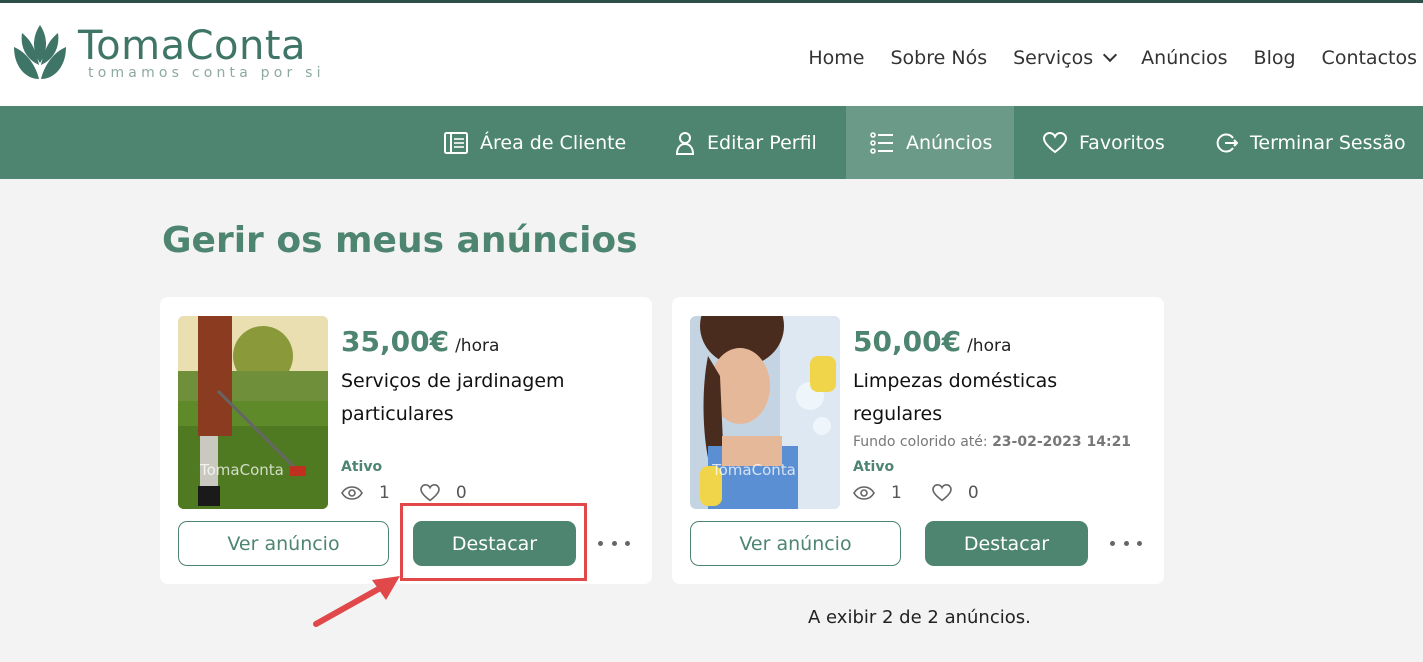 Image resolution: width=1423 pixels, height=662 pixels. I want to click on ad-image-cleaning: TomaConta, so click(765, 412).